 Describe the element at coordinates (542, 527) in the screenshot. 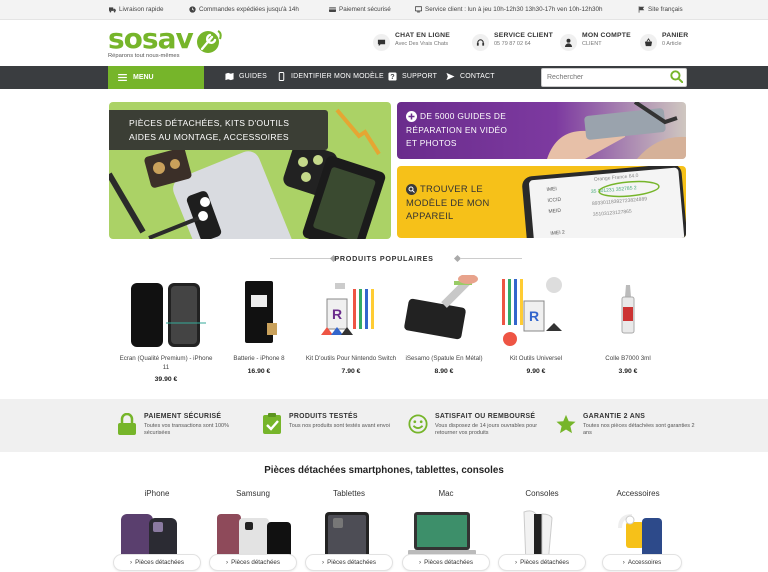

I see `category-consoles: Consoles` at that location.